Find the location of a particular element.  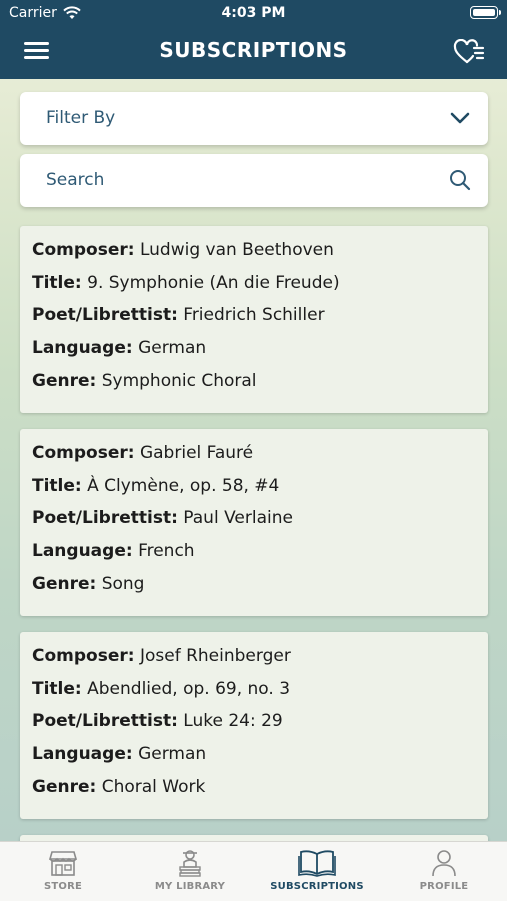

page-title: SUBSCRIPTIONS is located at coordinates (253, 50).